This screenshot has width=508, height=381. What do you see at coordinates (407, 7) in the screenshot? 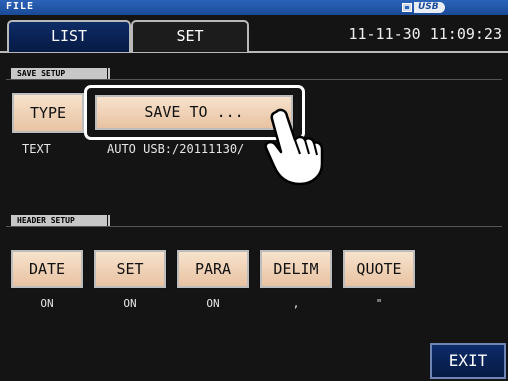
I see `usb-icon` at bounding box center [407, 7].